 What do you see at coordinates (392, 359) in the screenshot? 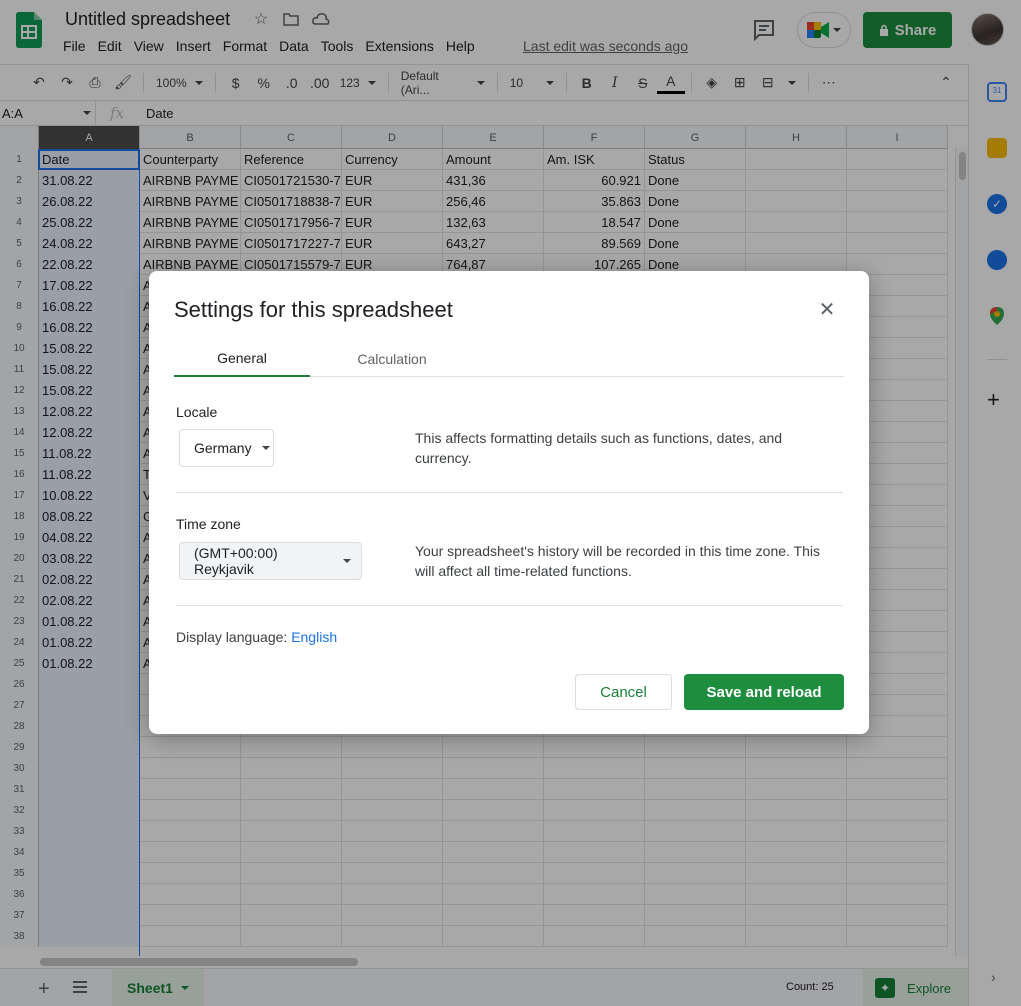
I see `tab-calculation: Calculation` at bounding box center [392, 359].